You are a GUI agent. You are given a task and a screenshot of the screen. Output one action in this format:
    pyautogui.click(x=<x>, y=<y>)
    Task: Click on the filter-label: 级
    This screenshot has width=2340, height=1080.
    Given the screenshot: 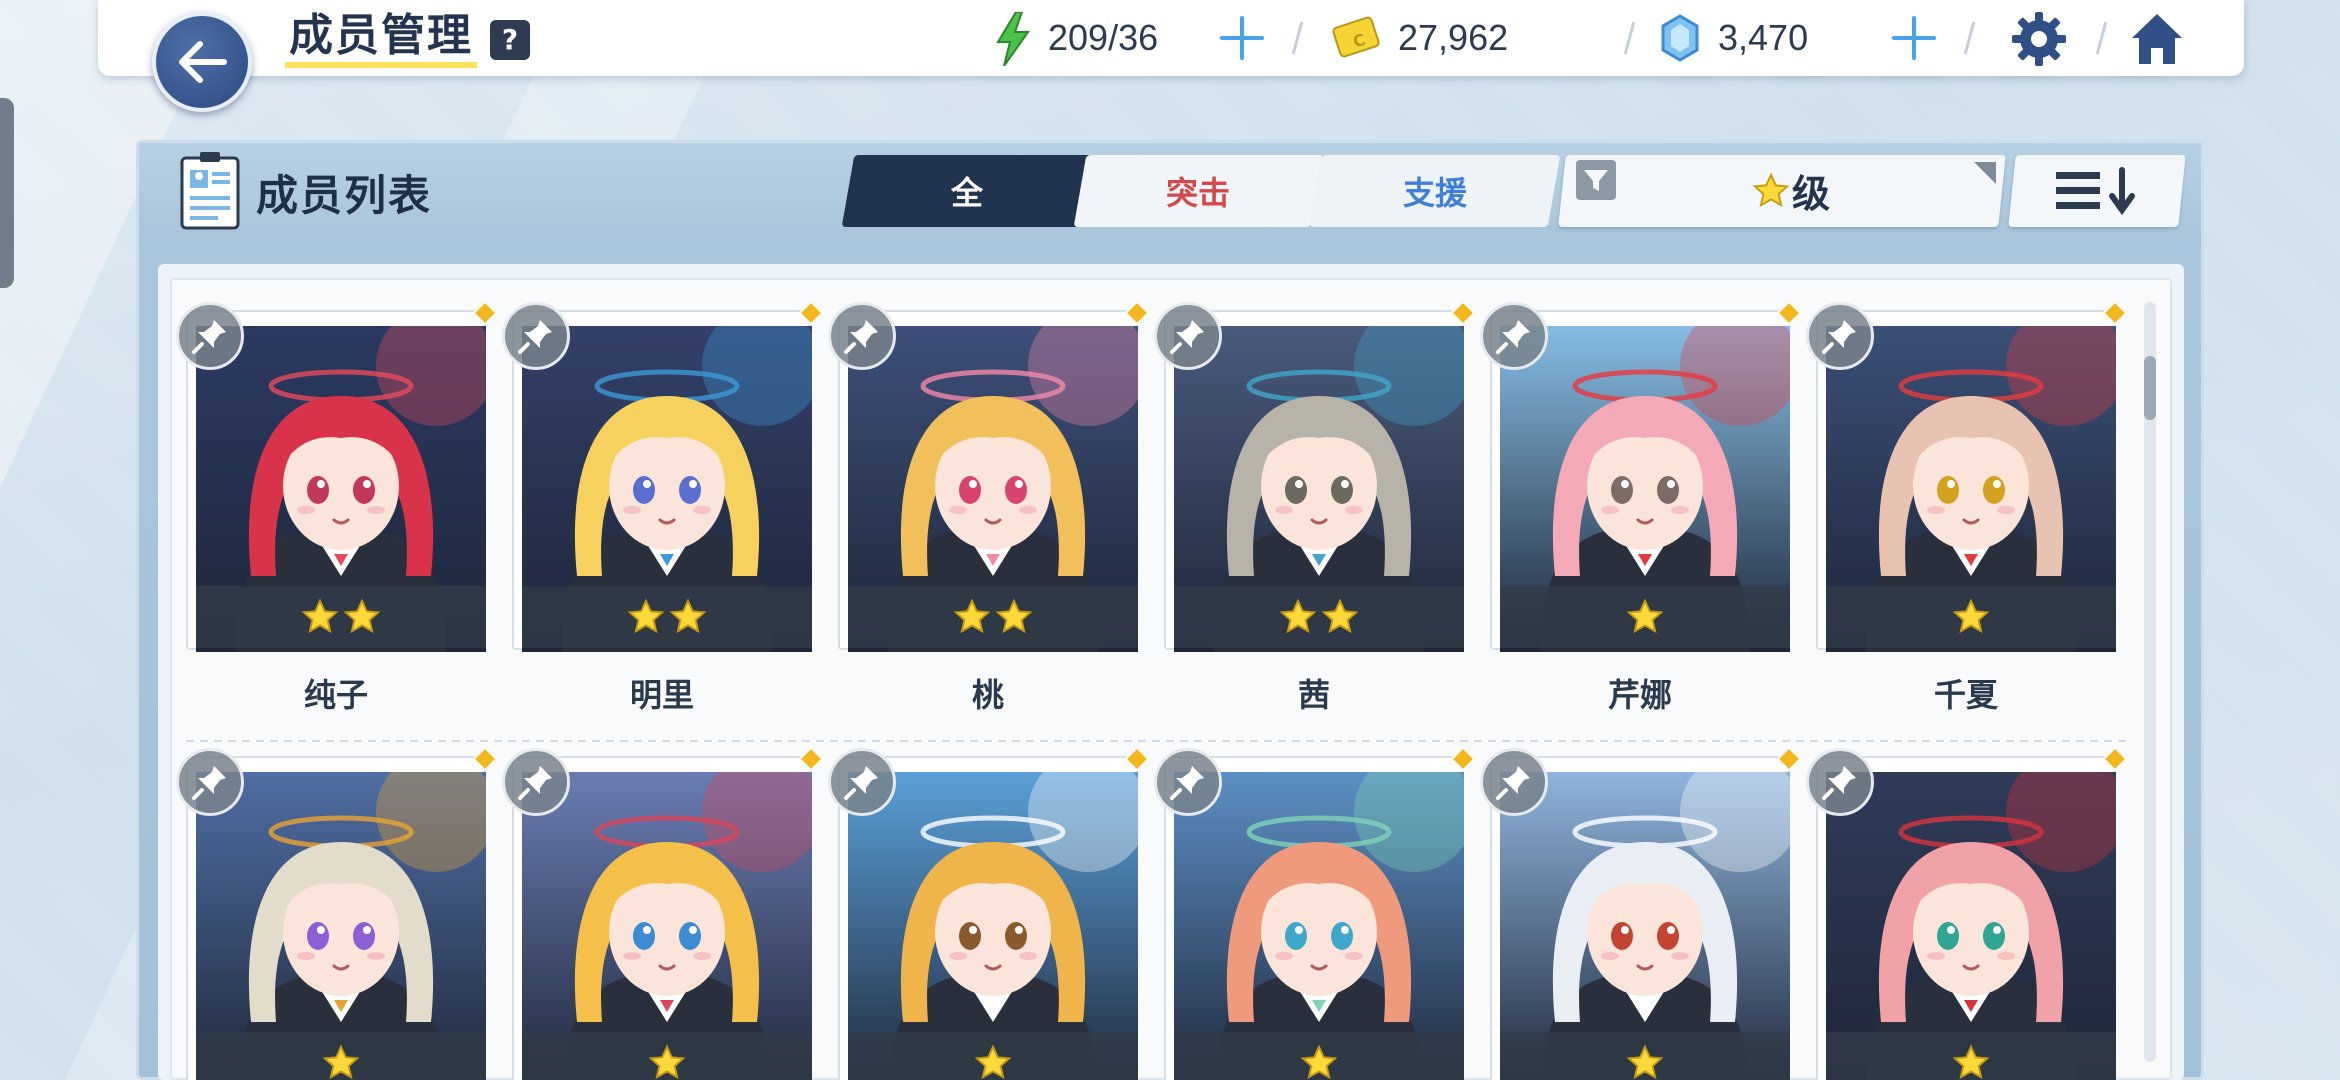 What is the action you would take?
    pyautogui.click(x=1791, y=190)
    